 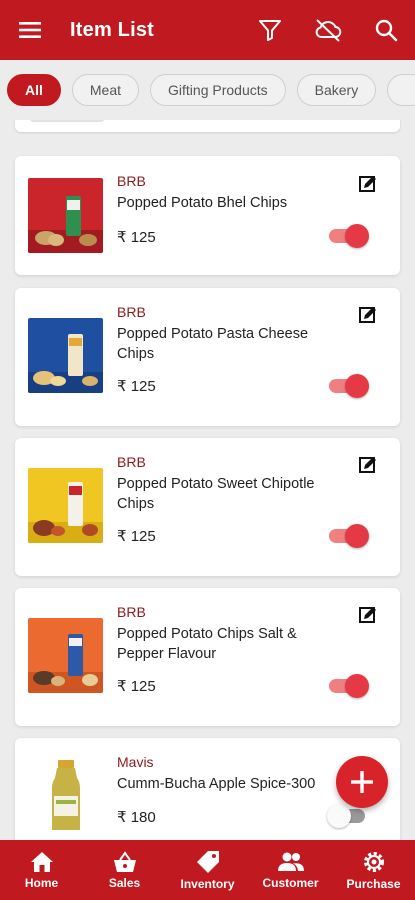 I want to click on item-name: Popped Potato Sweet Chipotle Chips, so click(x=216, y=494).